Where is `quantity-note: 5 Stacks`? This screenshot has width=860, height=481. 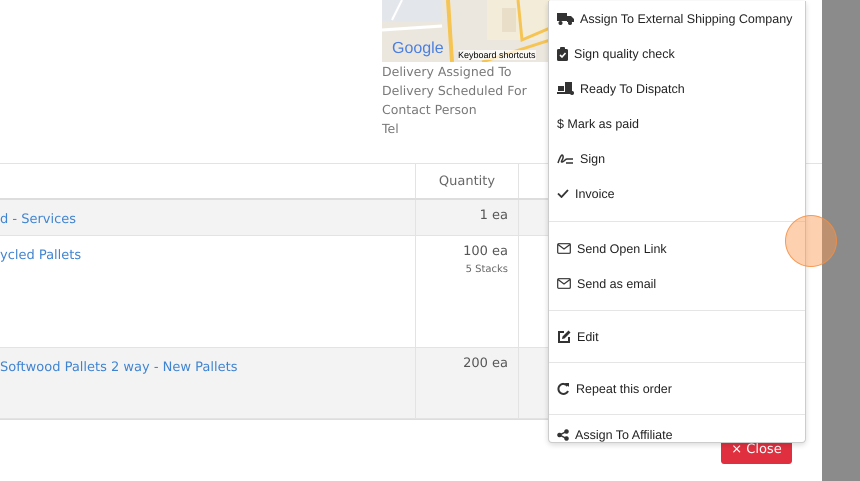
quantity-note: 5 Stacks is located at coordinates (487, 269).